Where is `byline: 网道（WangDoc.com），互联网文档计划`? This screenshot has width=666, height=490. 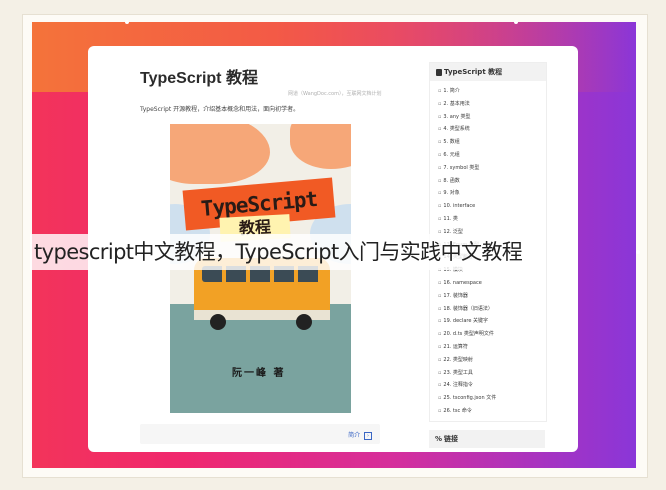
byline: 网道（WangDoc.com），互联网文档计划 is located at coordinates (334, 93).